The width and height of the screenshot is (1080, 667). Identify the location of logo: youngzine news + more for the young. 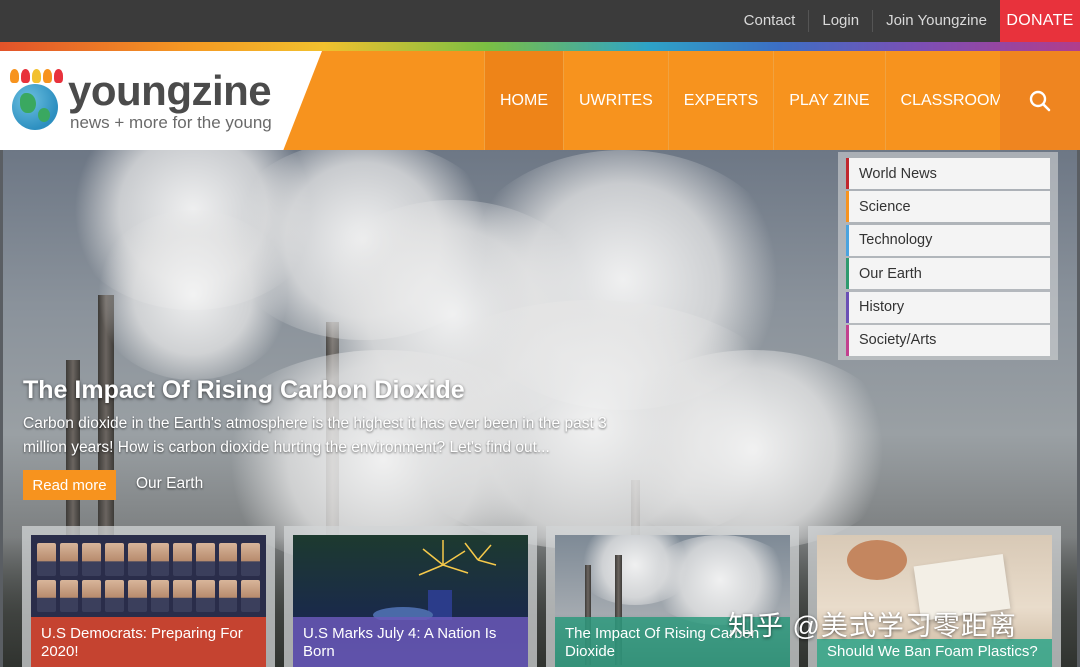
(161, 100).